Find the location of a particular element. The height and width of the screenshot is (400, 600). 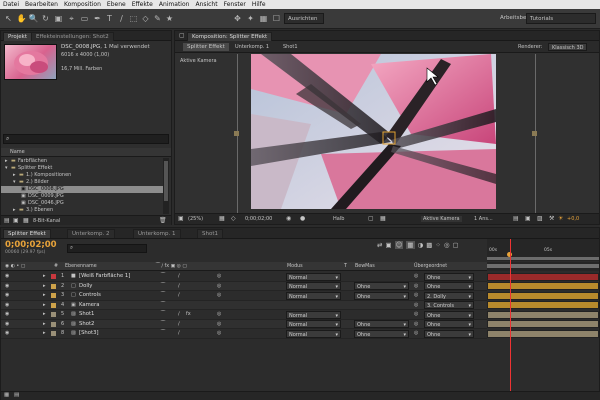

view-dropdown: Aktive Kamera is located at coordinates (441, 219).